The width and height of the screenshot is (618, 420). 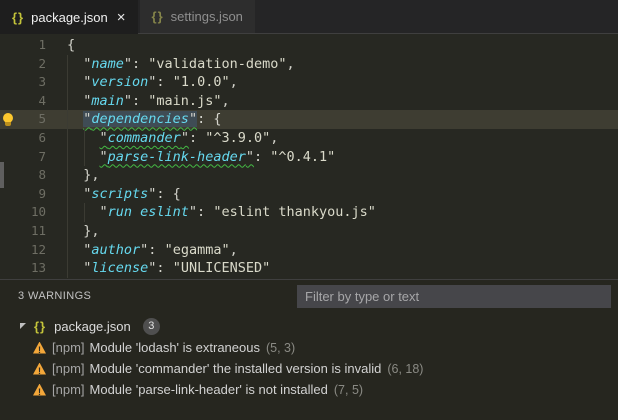 What do you see at coordinates (309, 175) in the screenshot?
I see `code-line: 8 },` at bounding box center [309, 175].